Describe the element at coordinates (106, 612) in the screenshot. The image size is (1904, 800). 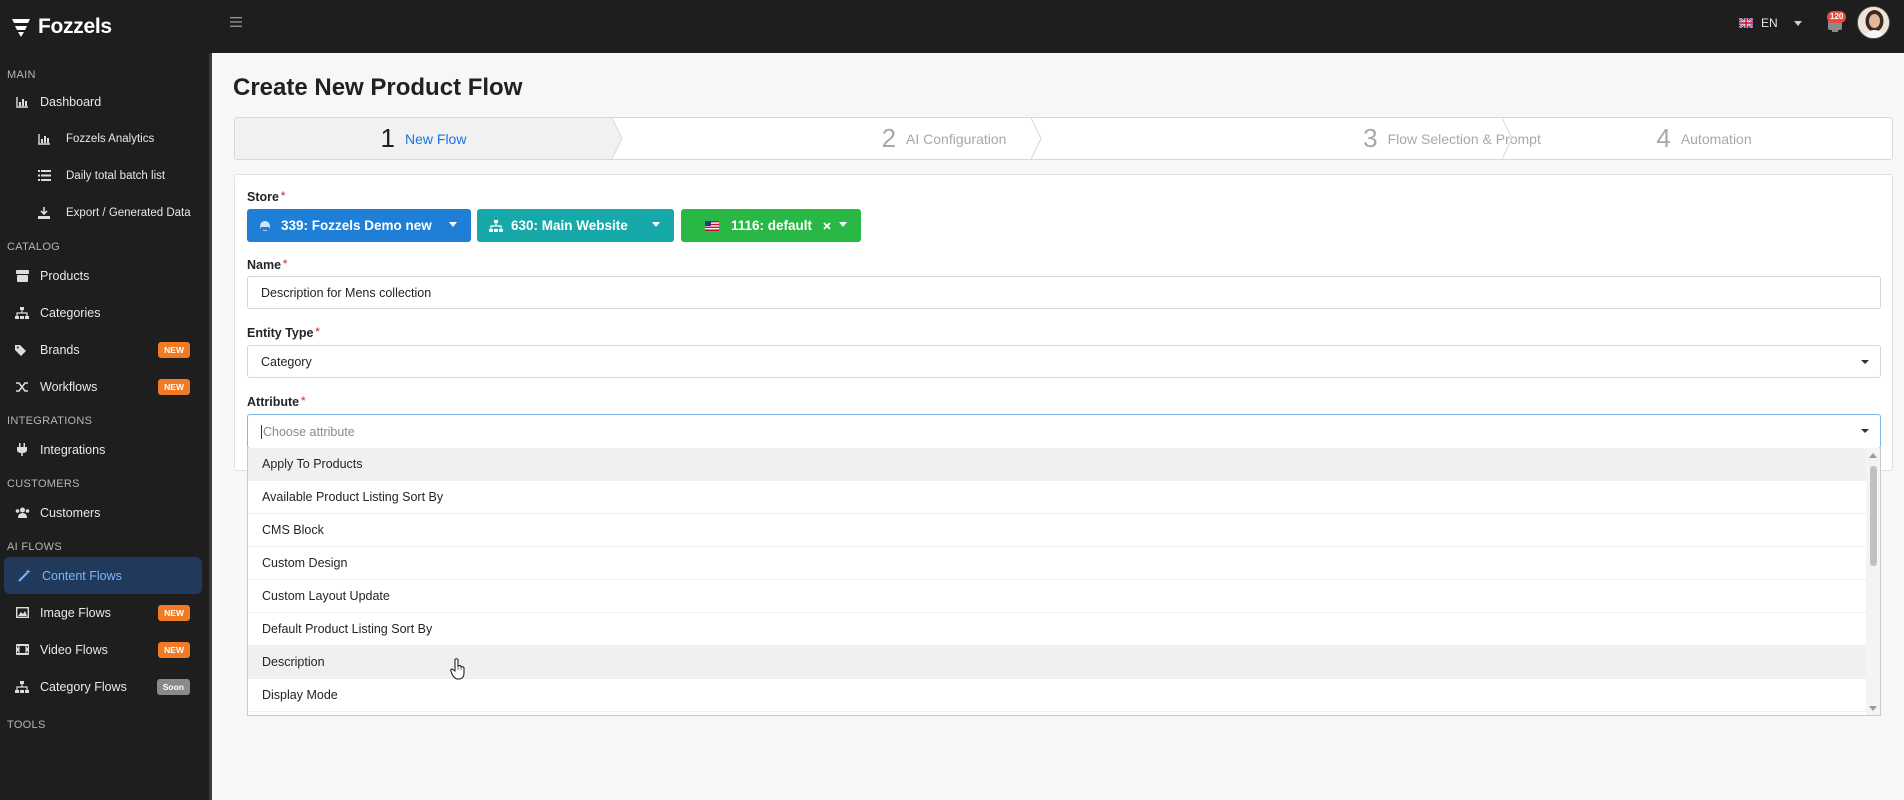
I see `sidebar-item-image-flows: Image Flows NEW` at that location.